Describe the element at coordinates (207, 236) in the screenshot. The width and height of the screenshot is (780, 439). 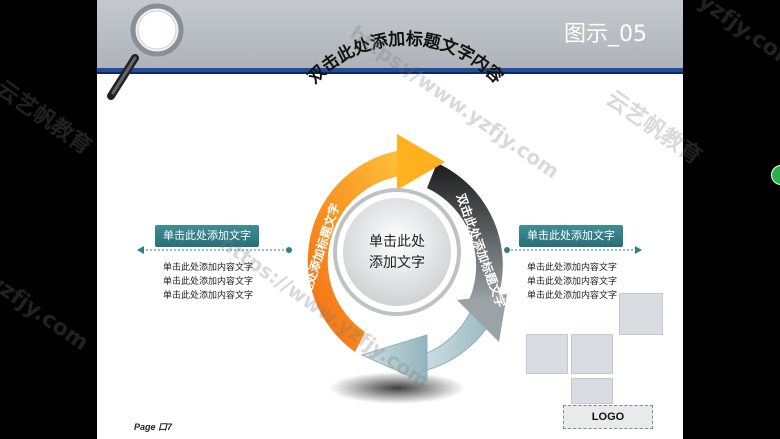
I see `left-label: 单击此处添加文字` at that location.